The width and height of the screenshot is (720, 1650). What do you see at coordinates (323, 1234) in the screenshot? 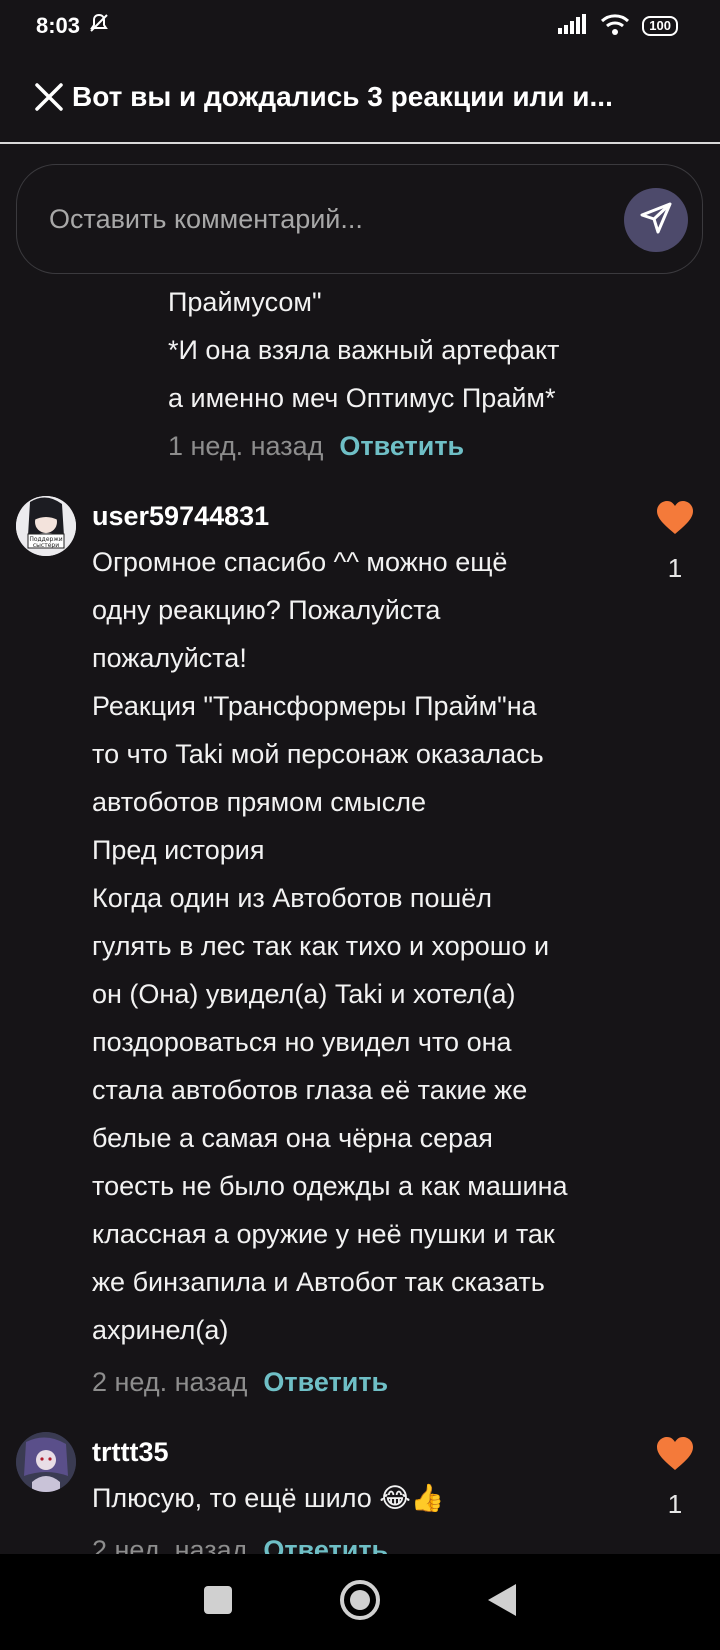
I see `comment-line: классная а оружие у неё пушки и так` at bounding box center [323, 1234].